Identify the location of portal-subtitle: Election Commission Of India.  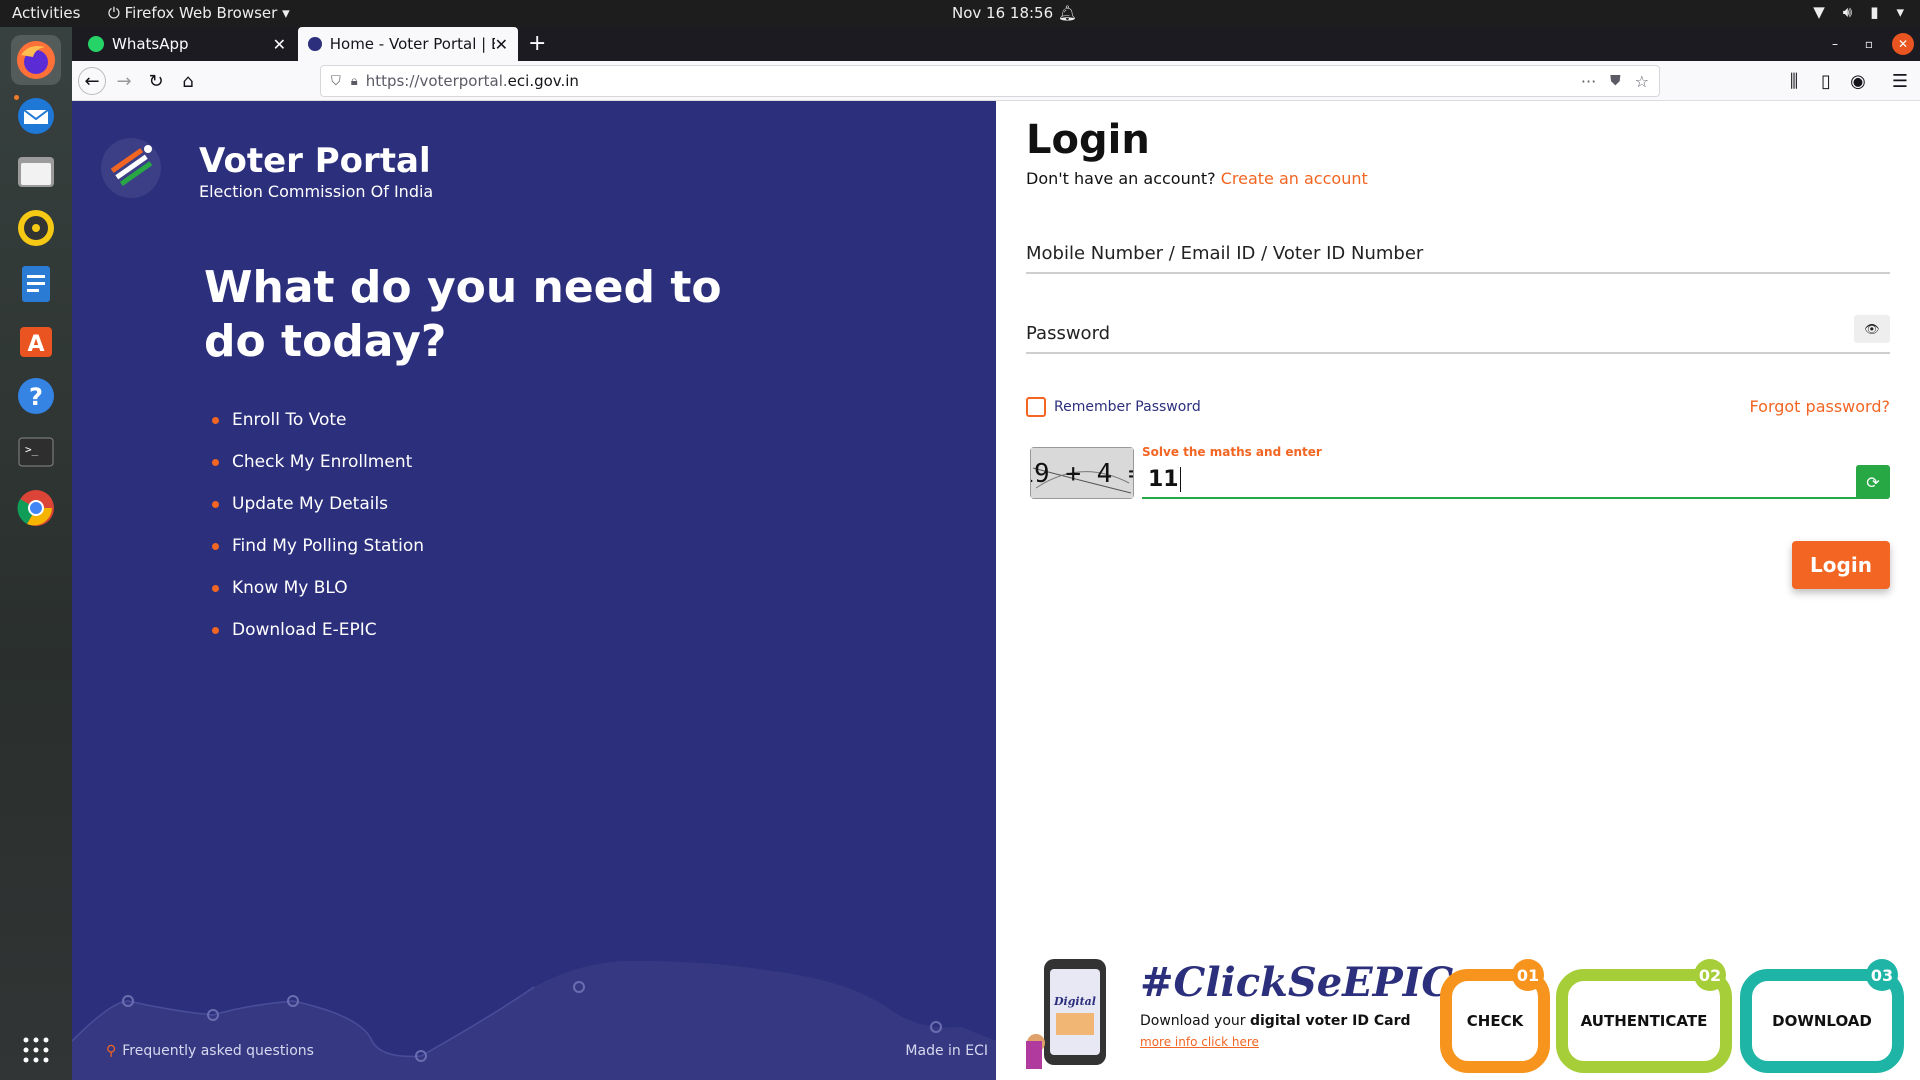
(316, 191).